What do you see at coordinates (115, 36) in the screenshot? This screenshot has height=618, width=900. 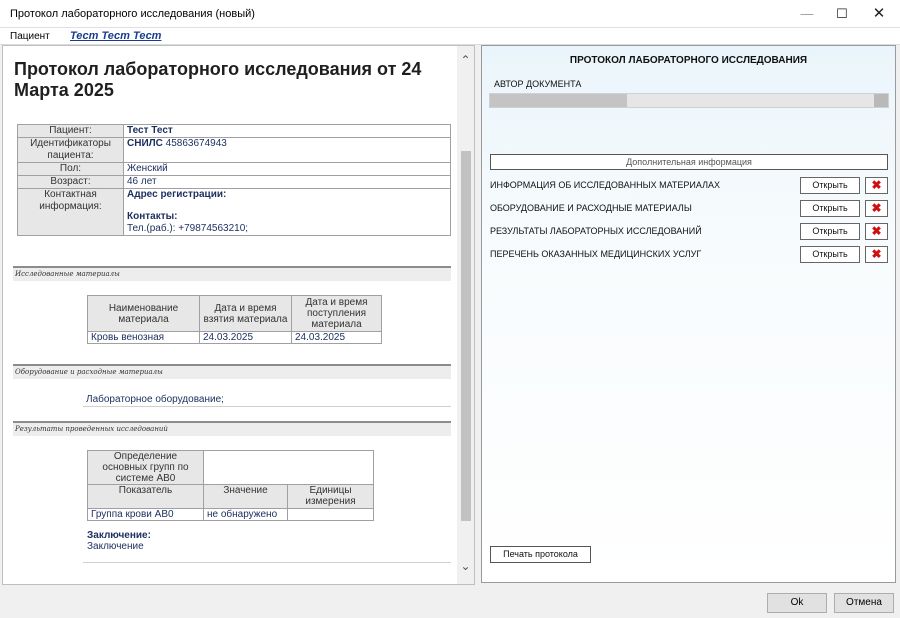 I see `patient-name-link: Тест Тест Тест` at bounding box center [115, 36].